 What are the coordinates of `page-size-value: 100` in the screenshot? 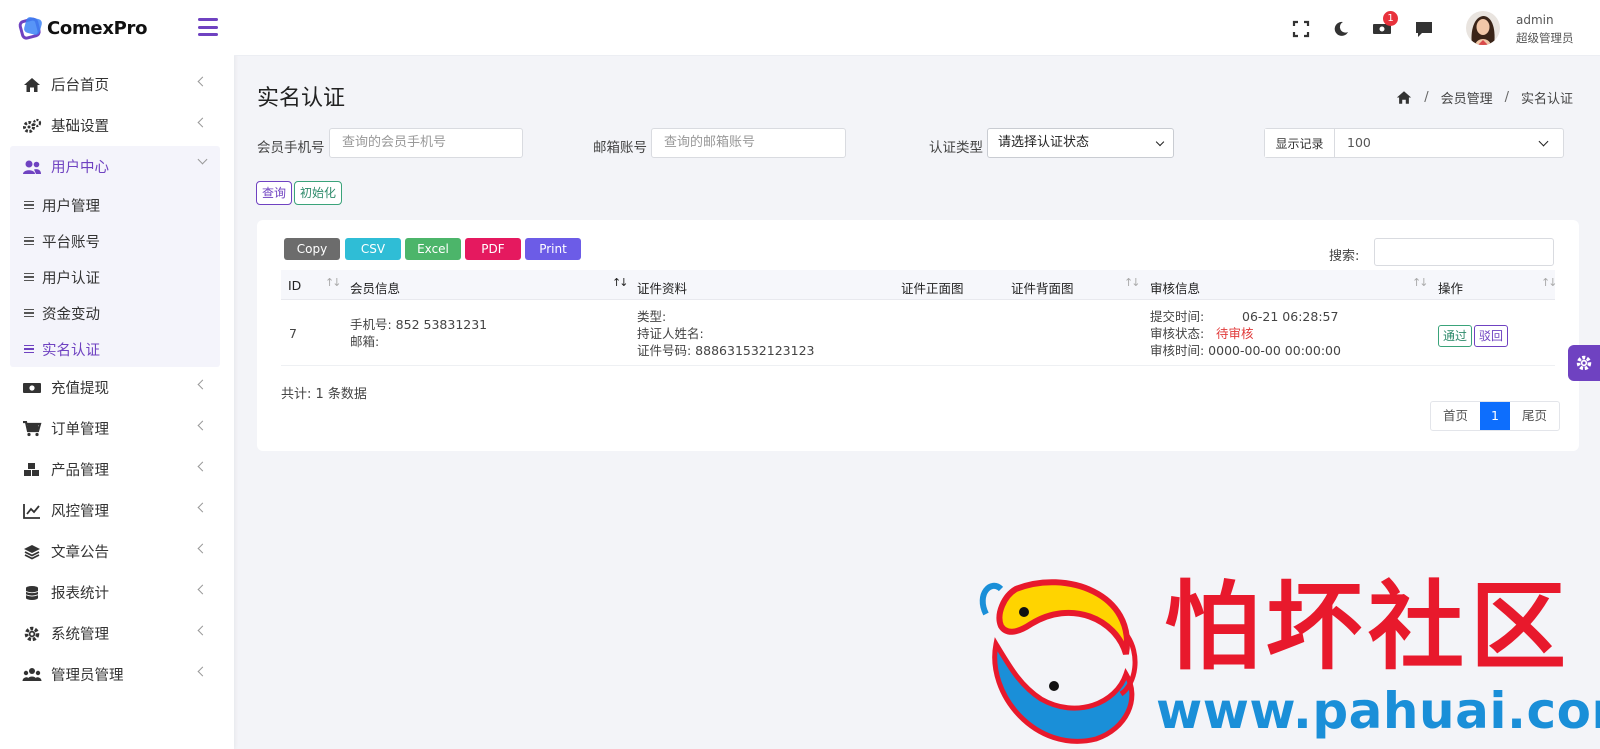 It's located at (1359, 142).